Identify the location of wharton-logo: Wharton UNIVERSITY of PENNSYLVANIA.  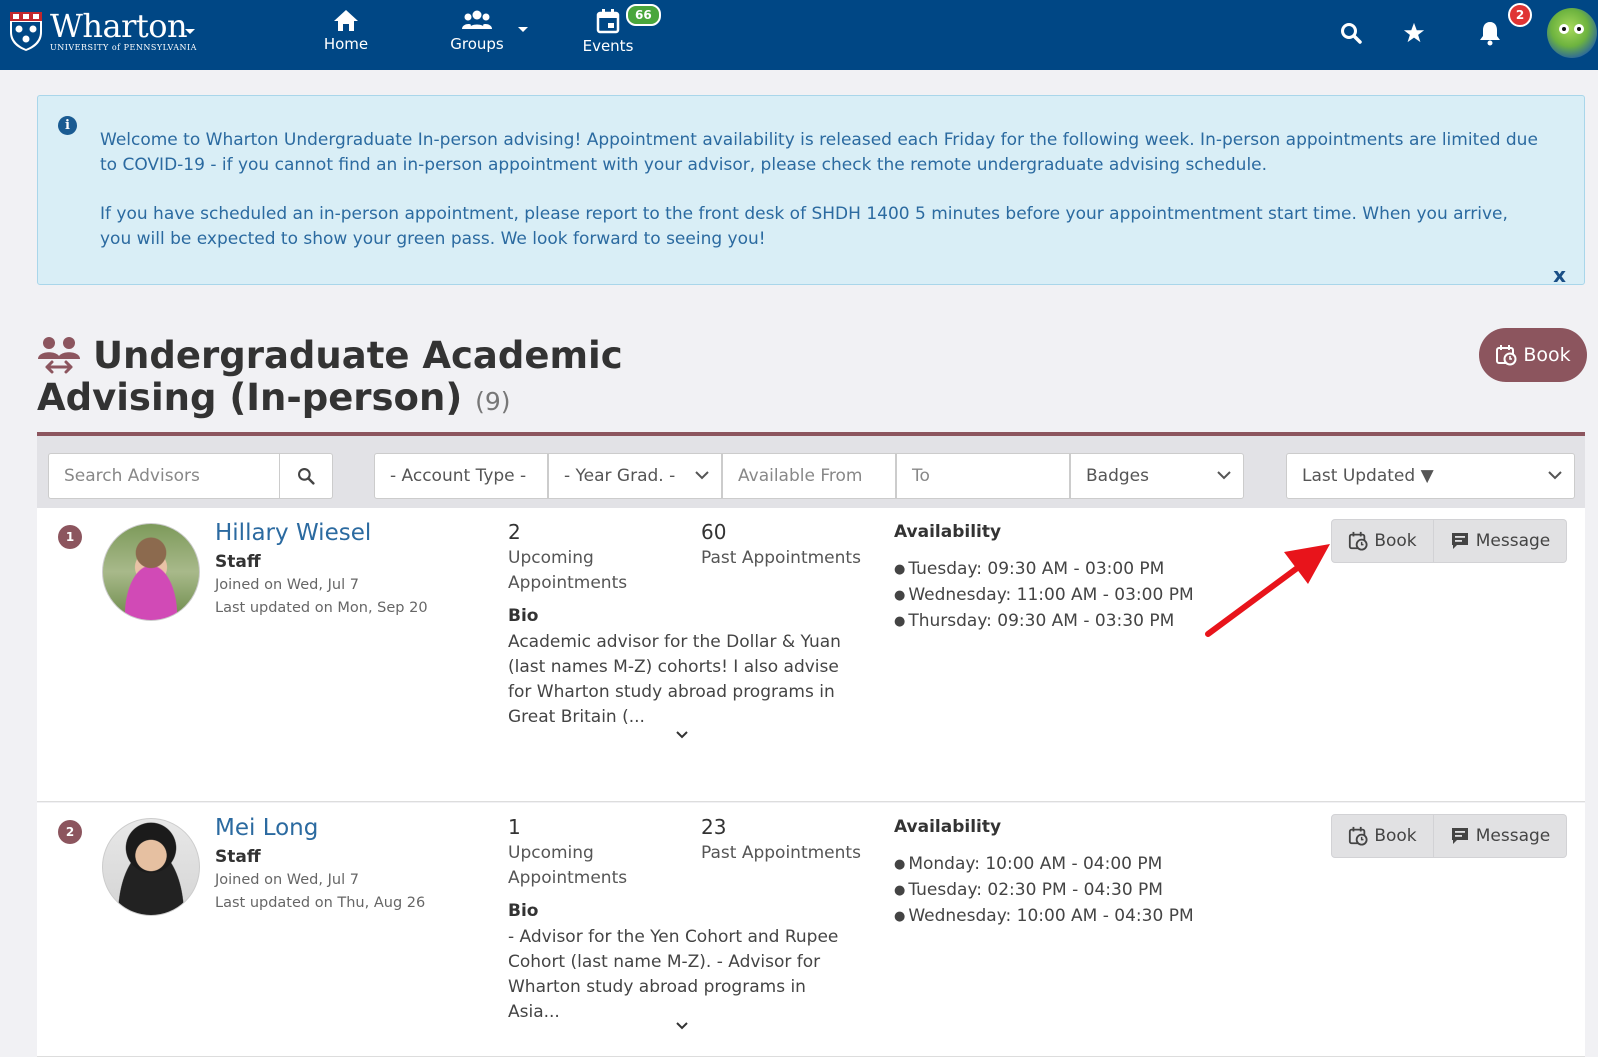
(102, 31).